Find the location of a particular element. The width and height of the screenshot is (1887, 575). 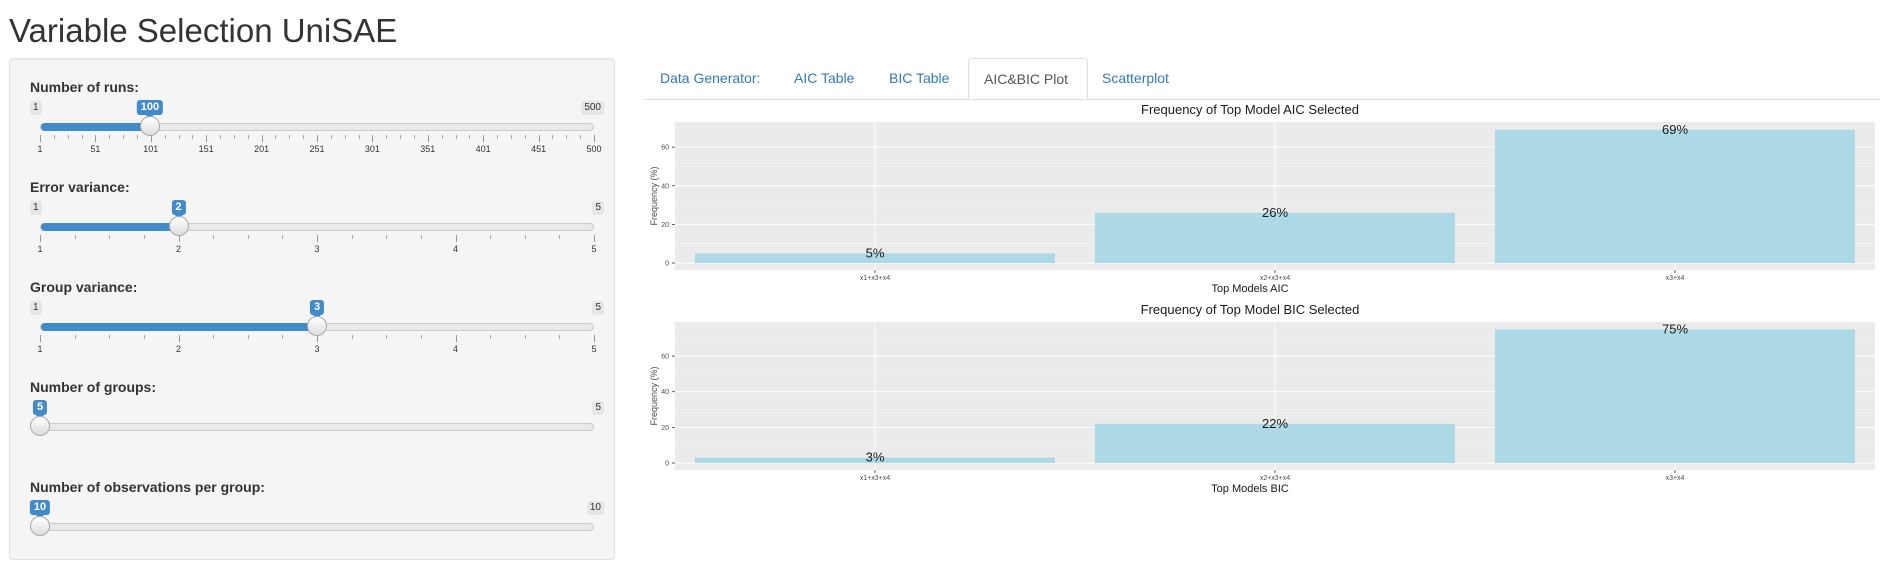

slider-label: Number of groups: is located at coordinates (93, 387).